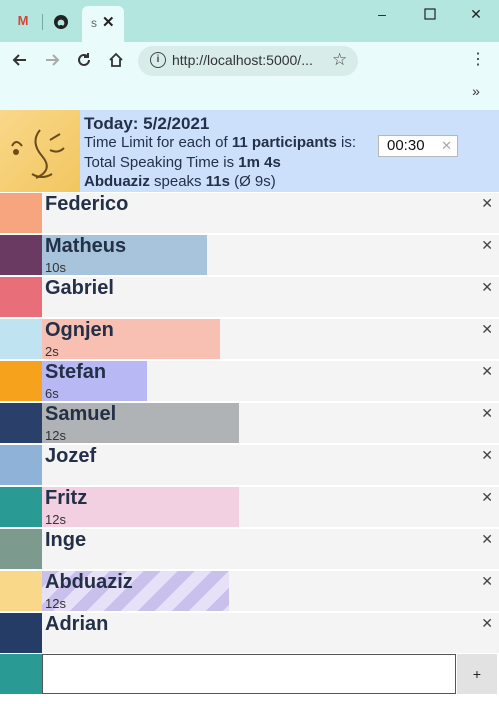 The width and height of the screenshot is (499, 704). I want to click on meeting-date-title: Today: 5/2/2021, so click(147, 123).